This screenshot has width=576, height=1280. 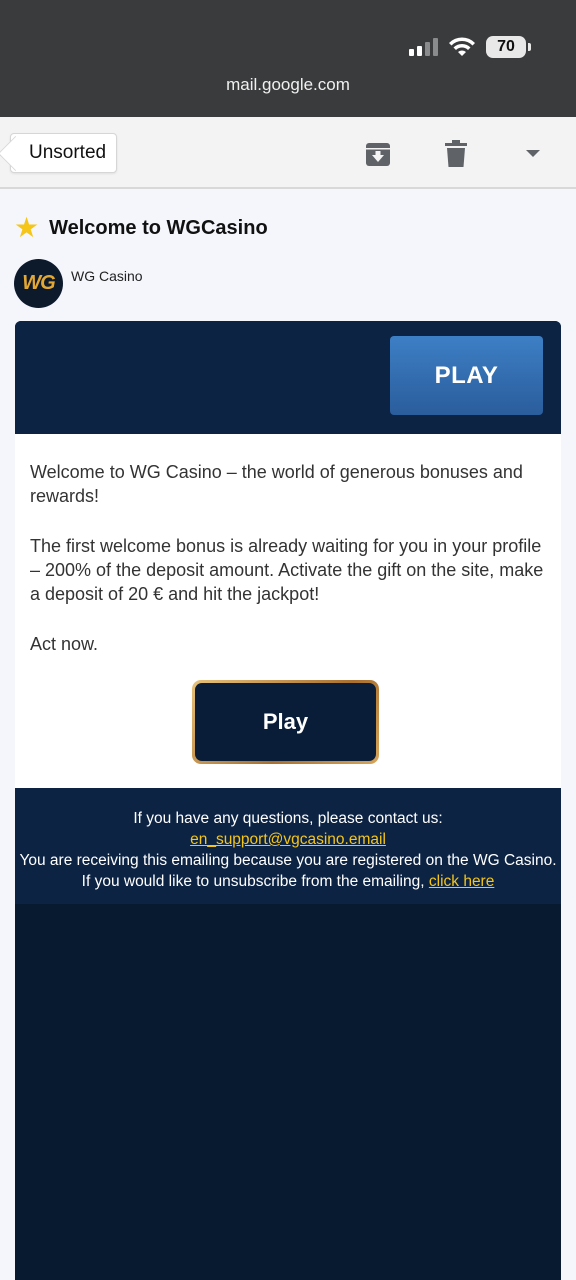 I want to click on avatar: WG, so click(x=38, y=283).